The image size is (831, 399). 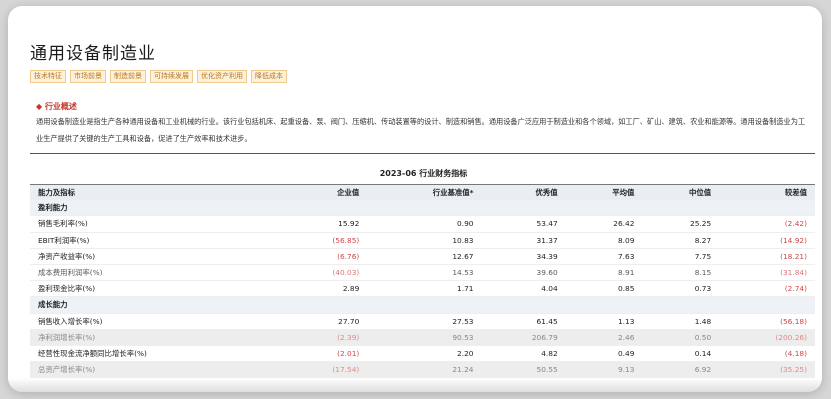 What do you see at coordinates (523, 289) in the screenshot?
I see `excellent-value: 4.04` at bounding box center [523, 289].